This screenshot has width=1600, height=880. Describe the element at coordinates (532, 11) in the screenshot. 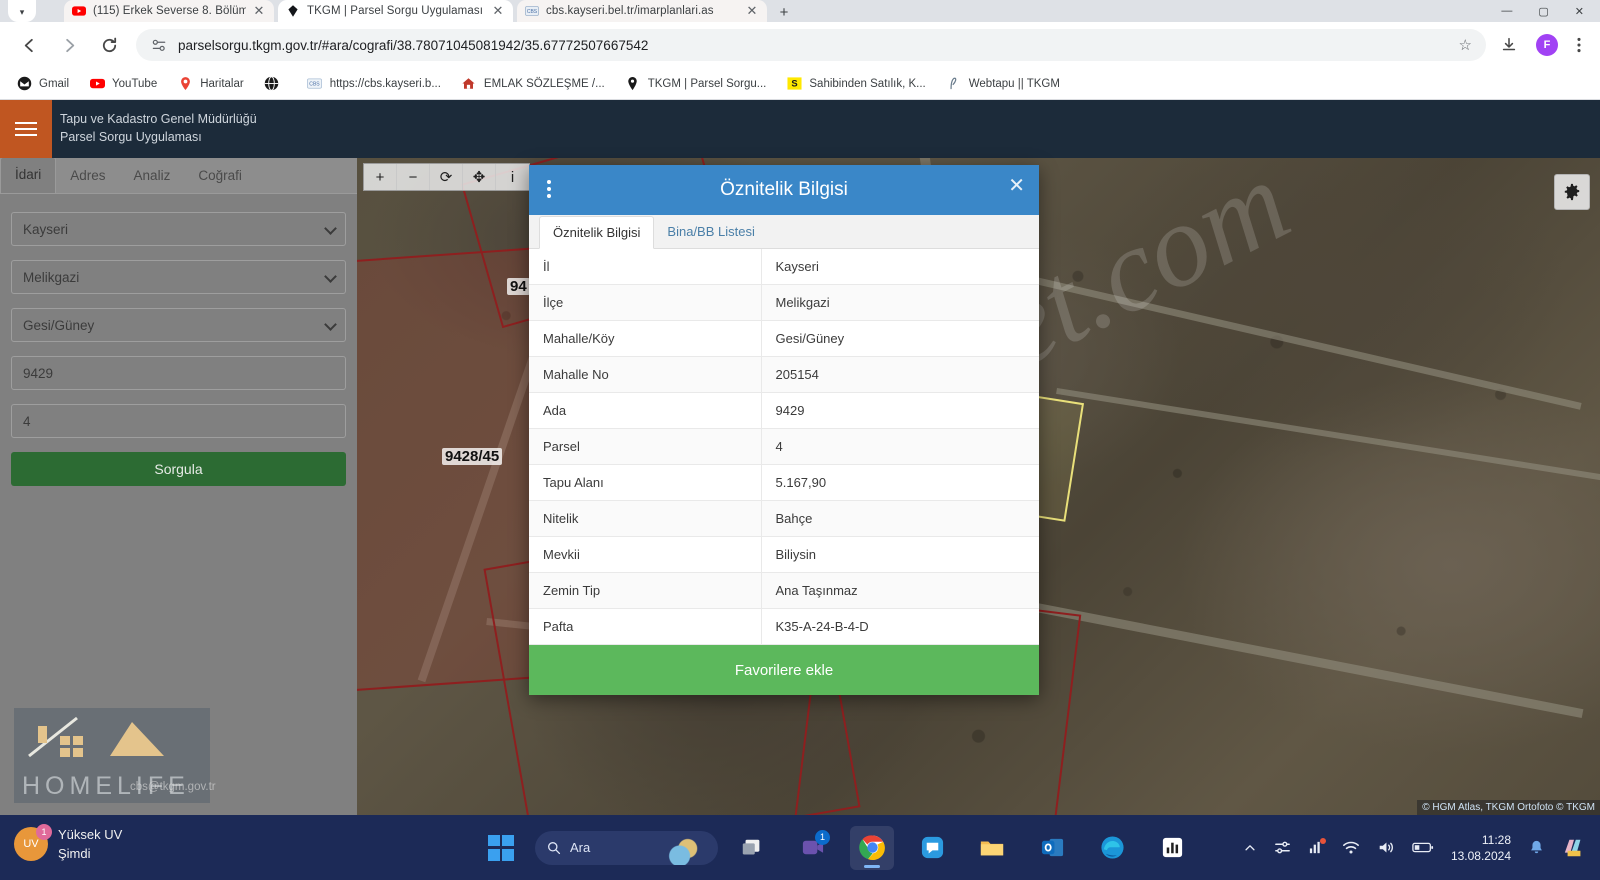

I see `cbs-icon: CBS` at that location.